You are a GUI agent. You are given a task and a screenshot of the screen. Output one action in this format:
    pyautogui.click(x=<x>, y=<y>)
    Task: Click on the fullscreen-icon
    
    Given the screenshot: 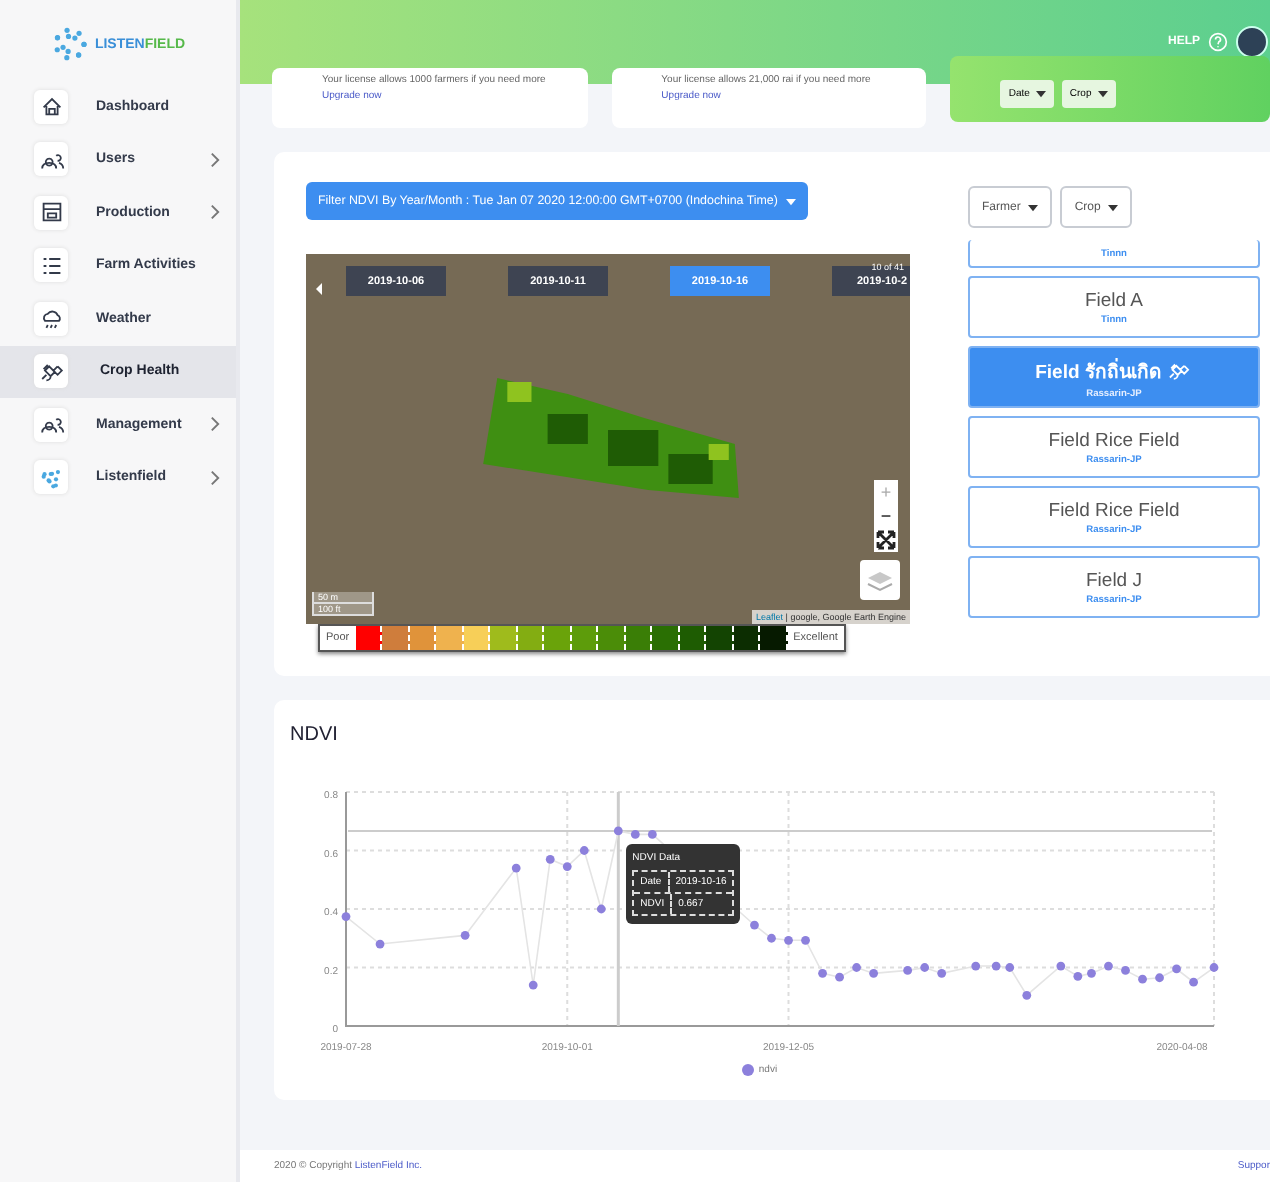 What is the action you would take?
    pyautogui.click(x=886, y=540)
    